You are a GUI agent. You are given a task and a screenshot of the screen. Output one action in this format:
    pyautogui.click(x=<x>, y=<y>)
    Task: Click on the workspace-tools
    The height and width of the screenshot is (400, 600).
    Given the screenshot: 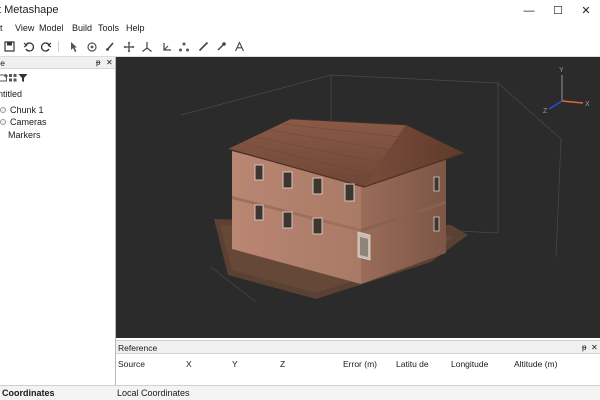 What is the action you would take?
    pyautogui.click(x=57, y=78)
    